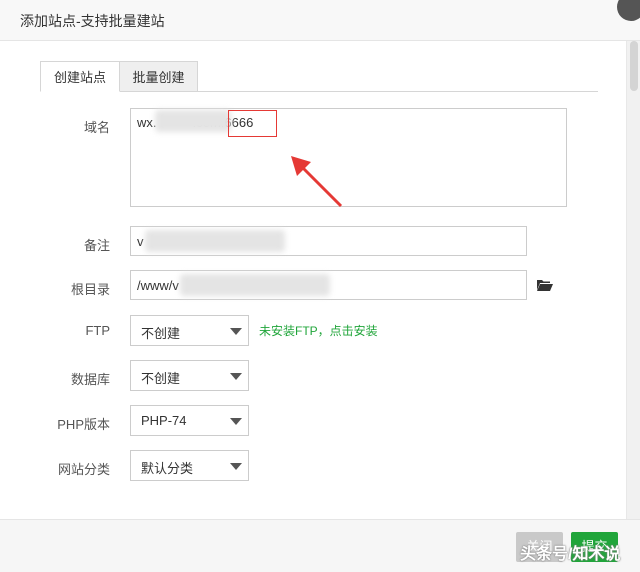 This screenshot has width=640, height=572. Describe the element at coordinates (544, 285) in the screenshot. I see `folder-open-icon` at that location.